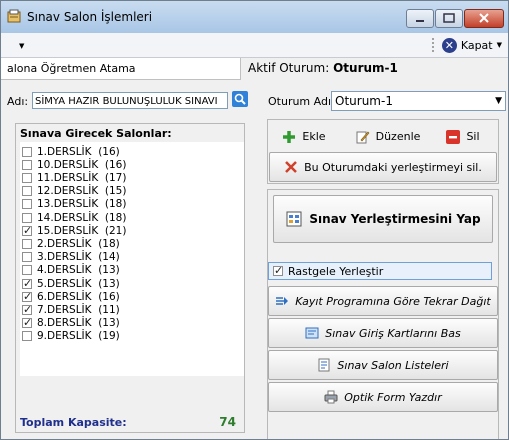  I want to click on salon-label: 5.DERSLİK (13), so click(78, 283).